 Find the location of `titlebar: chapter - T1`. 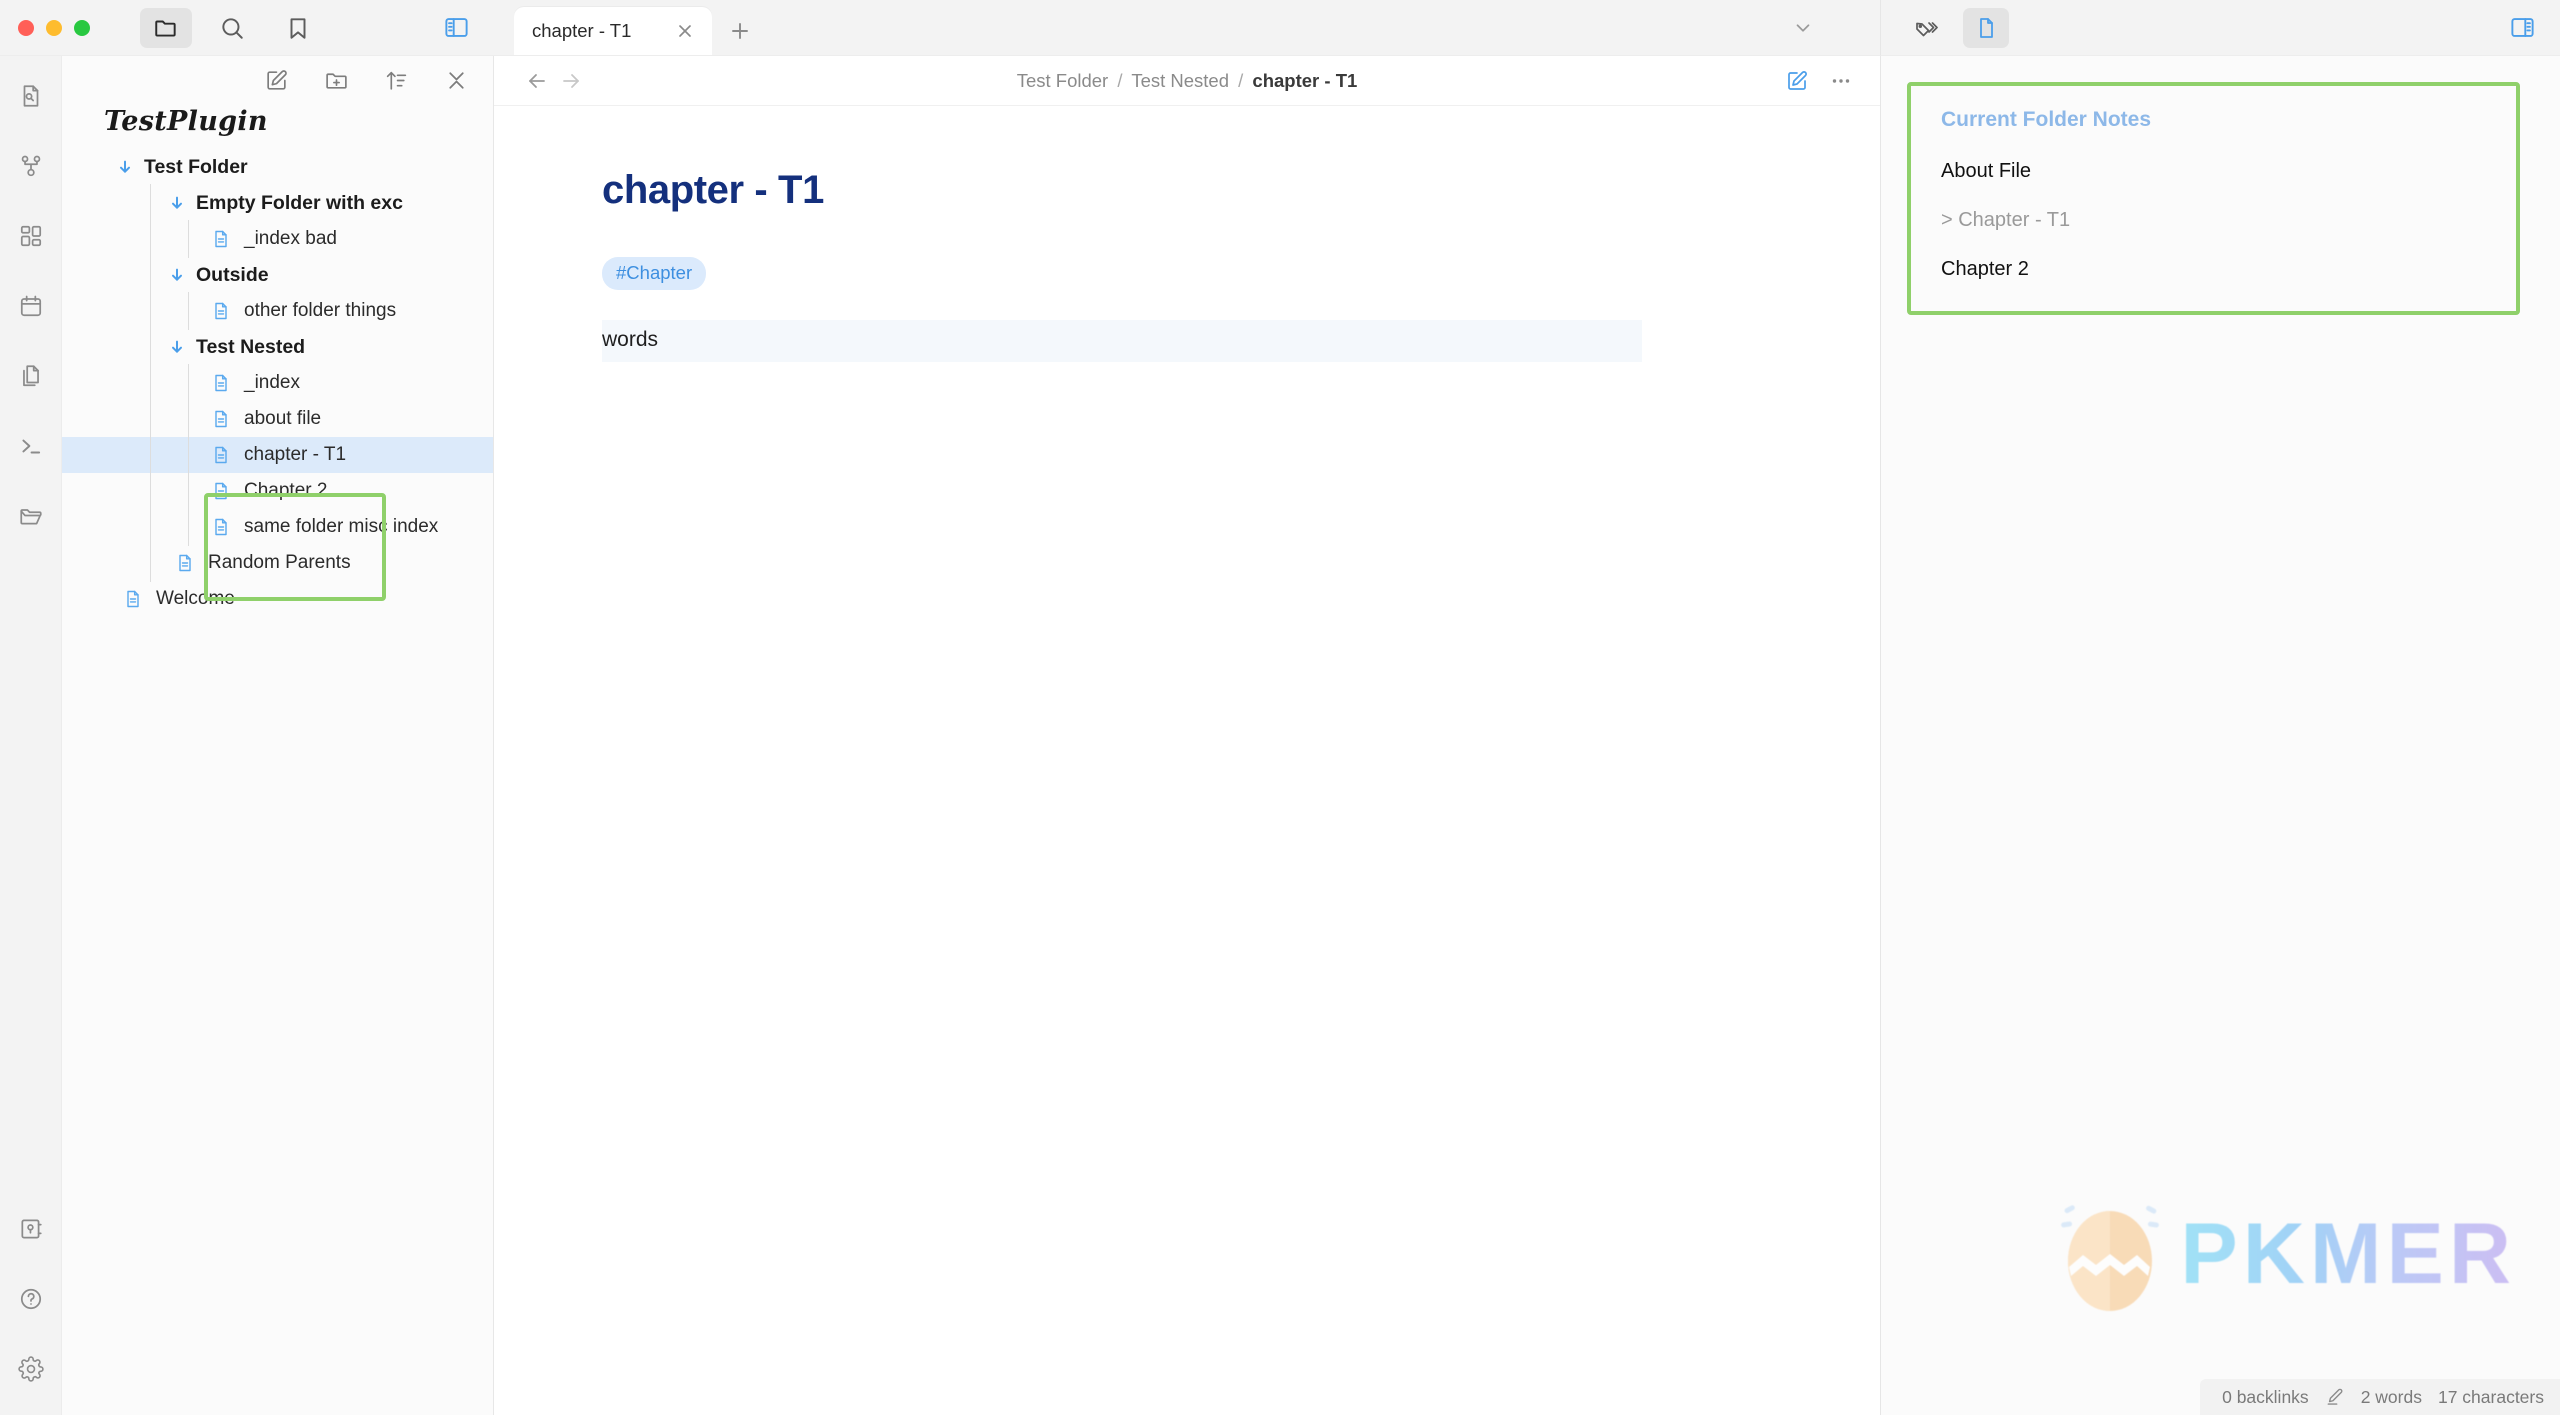

titlebar: chapter - T1 is located at coordinates (1280, 28).